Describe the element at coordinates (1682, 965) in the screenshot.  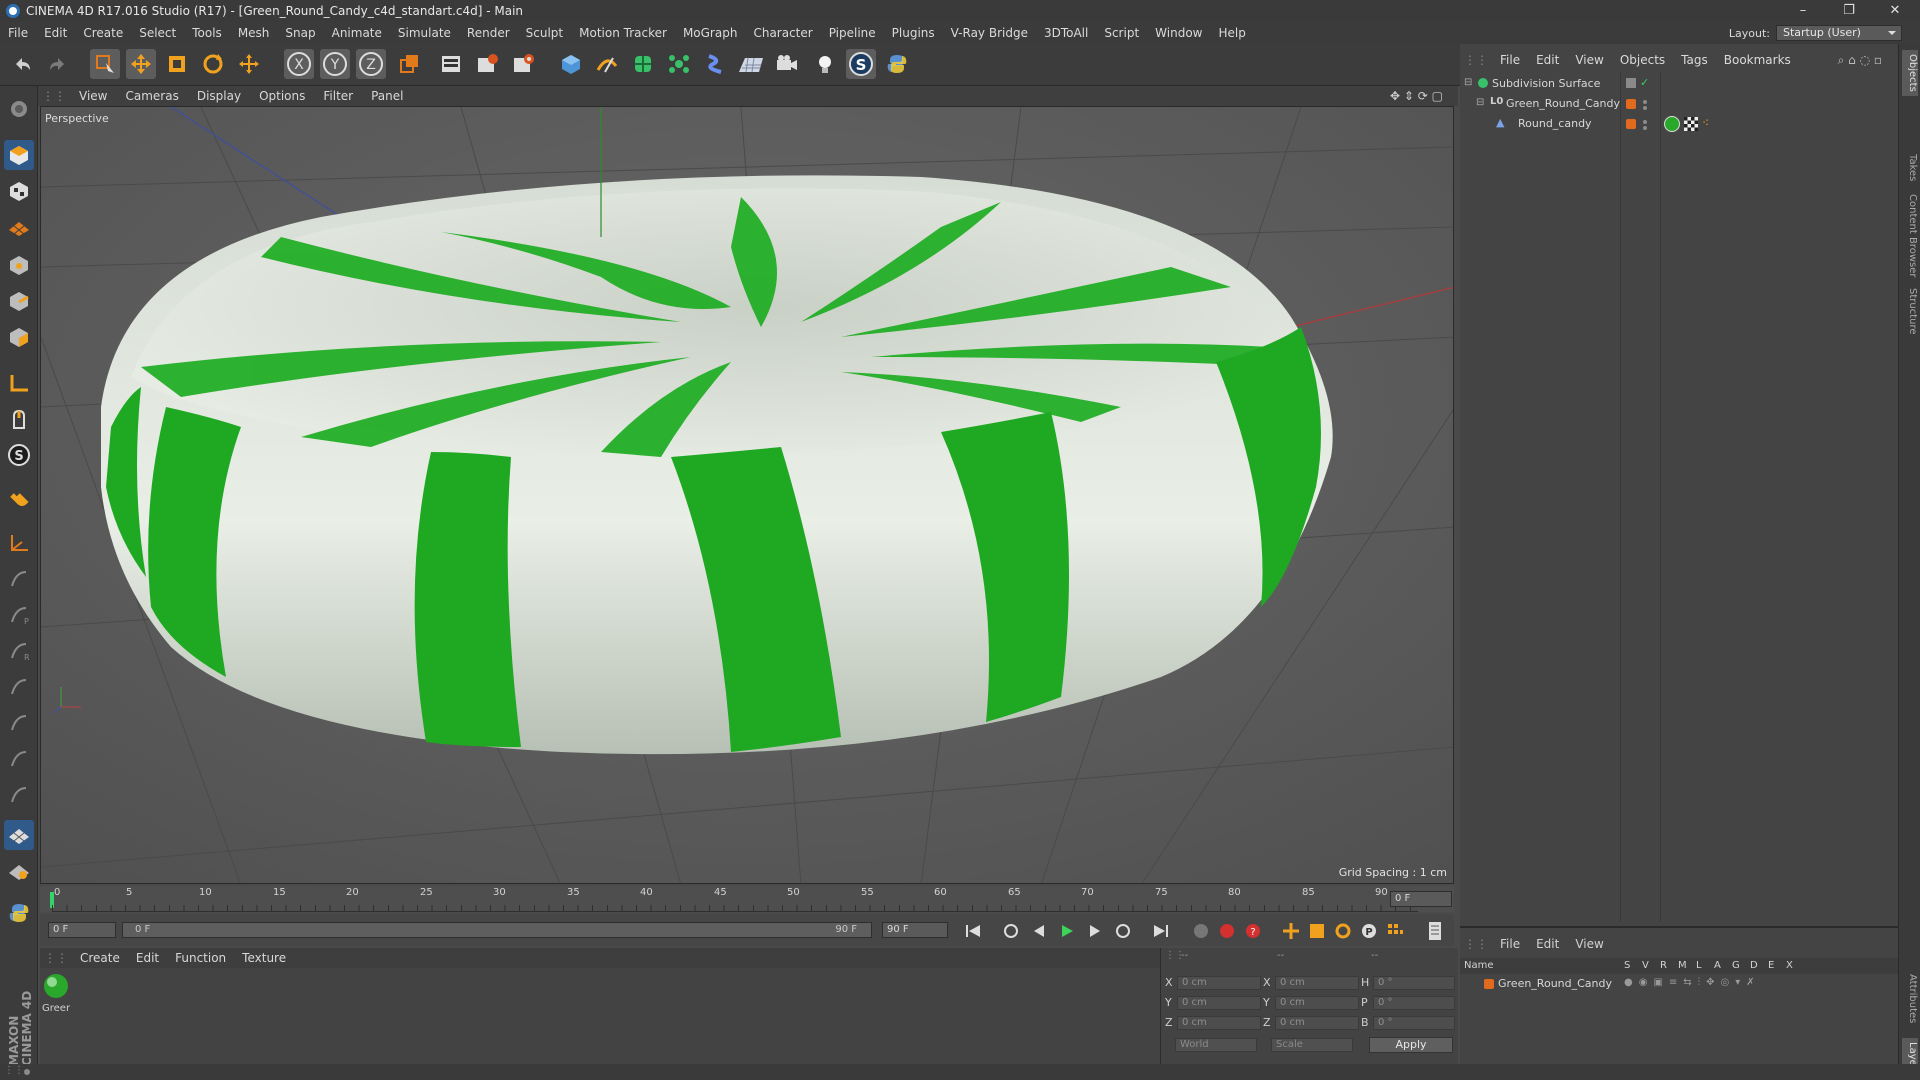
I see `column-manager: M` at that location.